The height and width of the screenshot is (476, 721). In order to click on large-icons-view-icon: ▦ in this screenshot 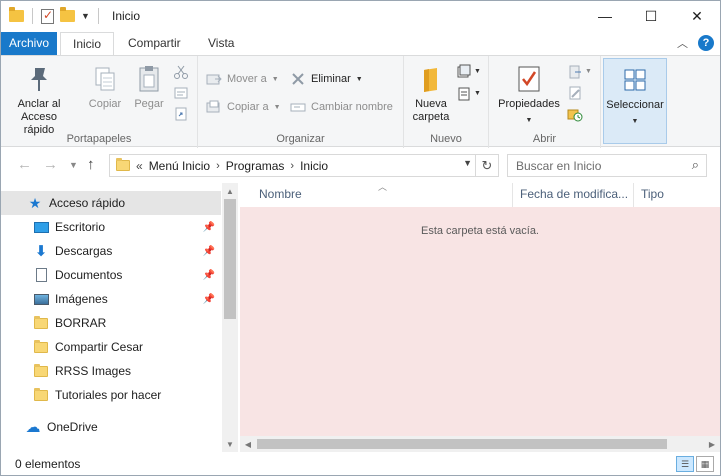, I will do `click(705, 464)`.